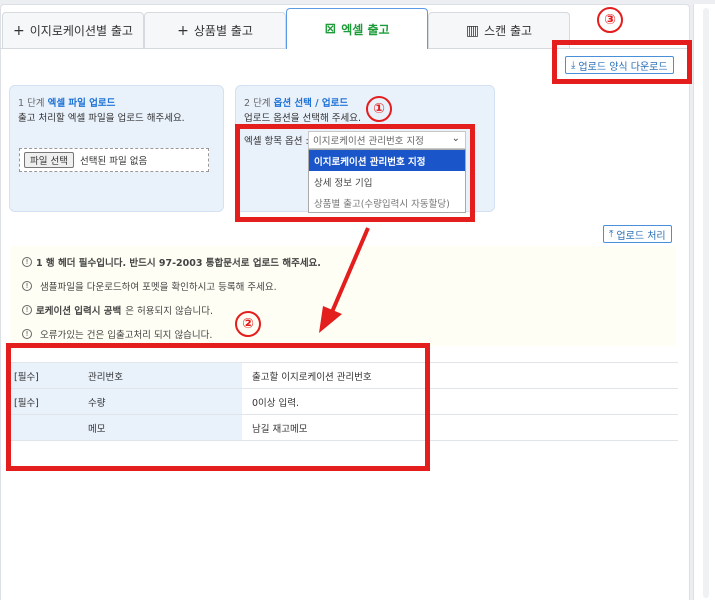  Describe the element at coordinates (257, 103) in the screenshot. I see `step2-prefix: 2 단계` at that location.